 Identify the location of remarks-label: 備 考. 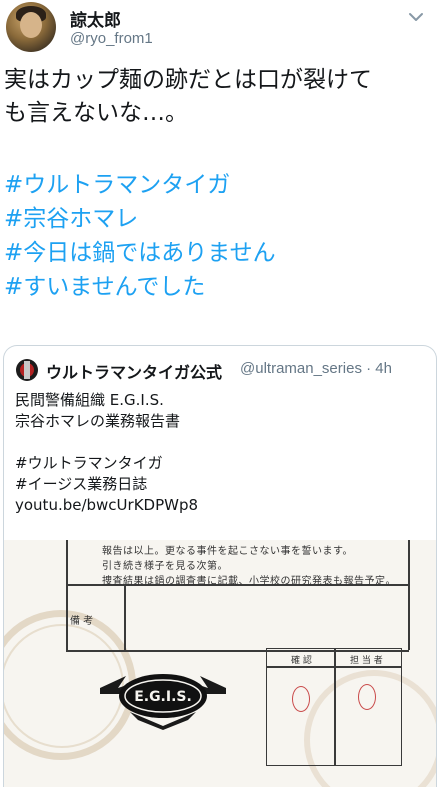
(82, 621).